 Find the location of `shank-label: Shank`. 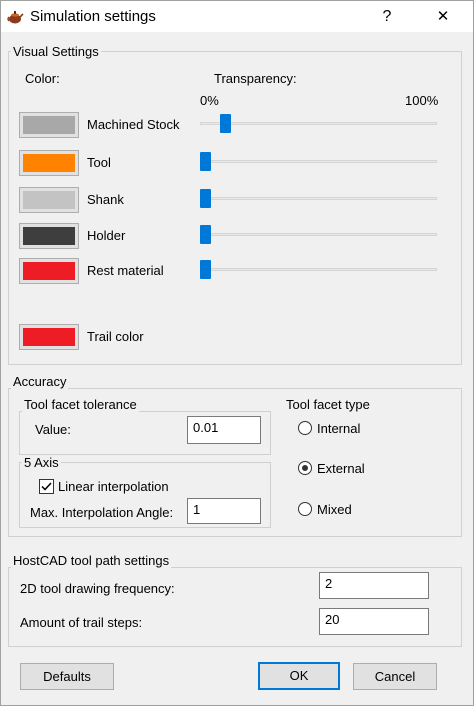

shank-label: Shank is located at coordinates (105, 199).